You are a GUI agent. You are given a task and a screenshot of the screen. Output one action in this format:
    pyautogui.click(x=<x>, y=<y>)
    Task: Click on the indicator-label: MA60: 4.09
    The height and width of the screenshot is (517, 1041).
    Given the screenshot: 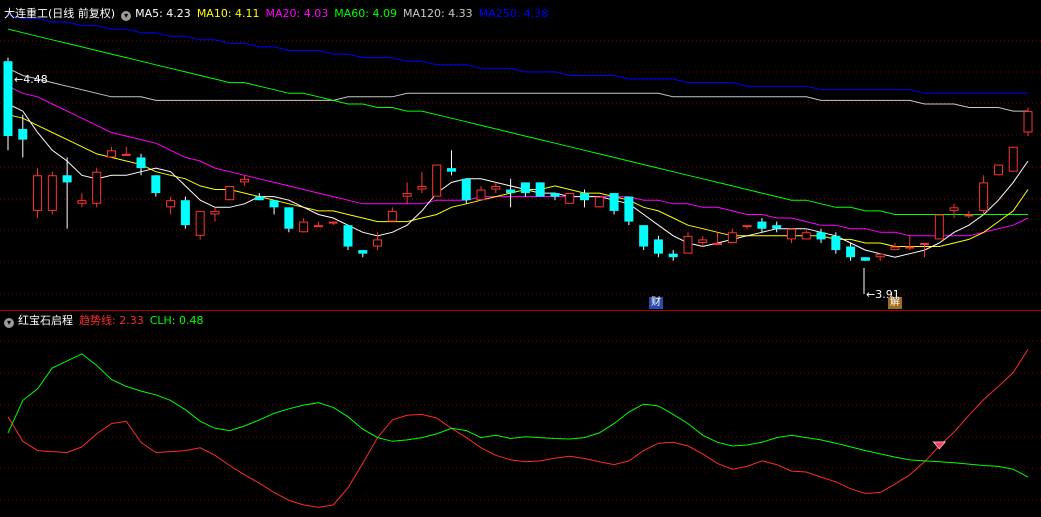 What is the action you would take?
    pyautogui.click(x=365, y=13)
    